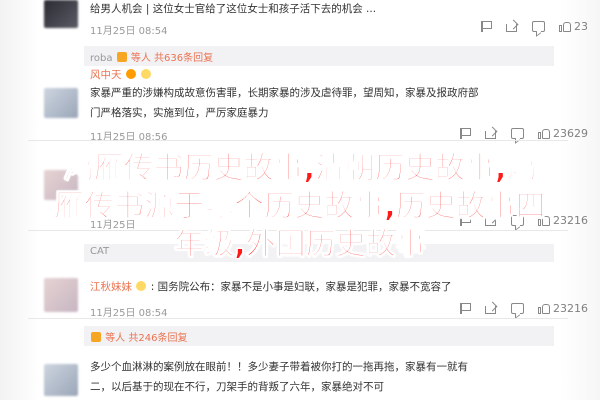  I want to click on like-count: 23629, so click(570, 133).